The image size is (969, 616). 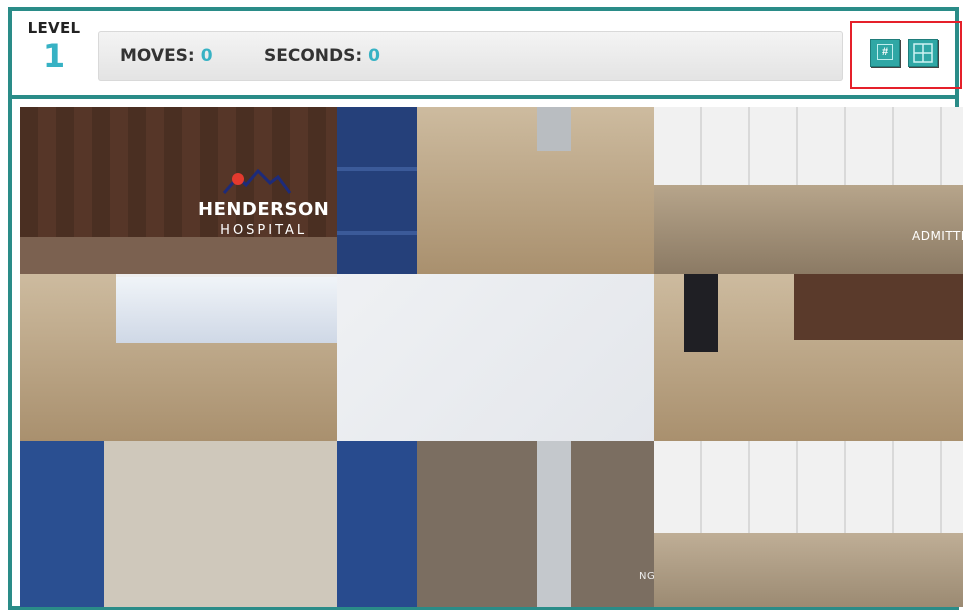 What do you see at coordinates (313, 56) in the screenshot?
I see `seconds-label: SECONDS:` at bounding box center [313, 56].